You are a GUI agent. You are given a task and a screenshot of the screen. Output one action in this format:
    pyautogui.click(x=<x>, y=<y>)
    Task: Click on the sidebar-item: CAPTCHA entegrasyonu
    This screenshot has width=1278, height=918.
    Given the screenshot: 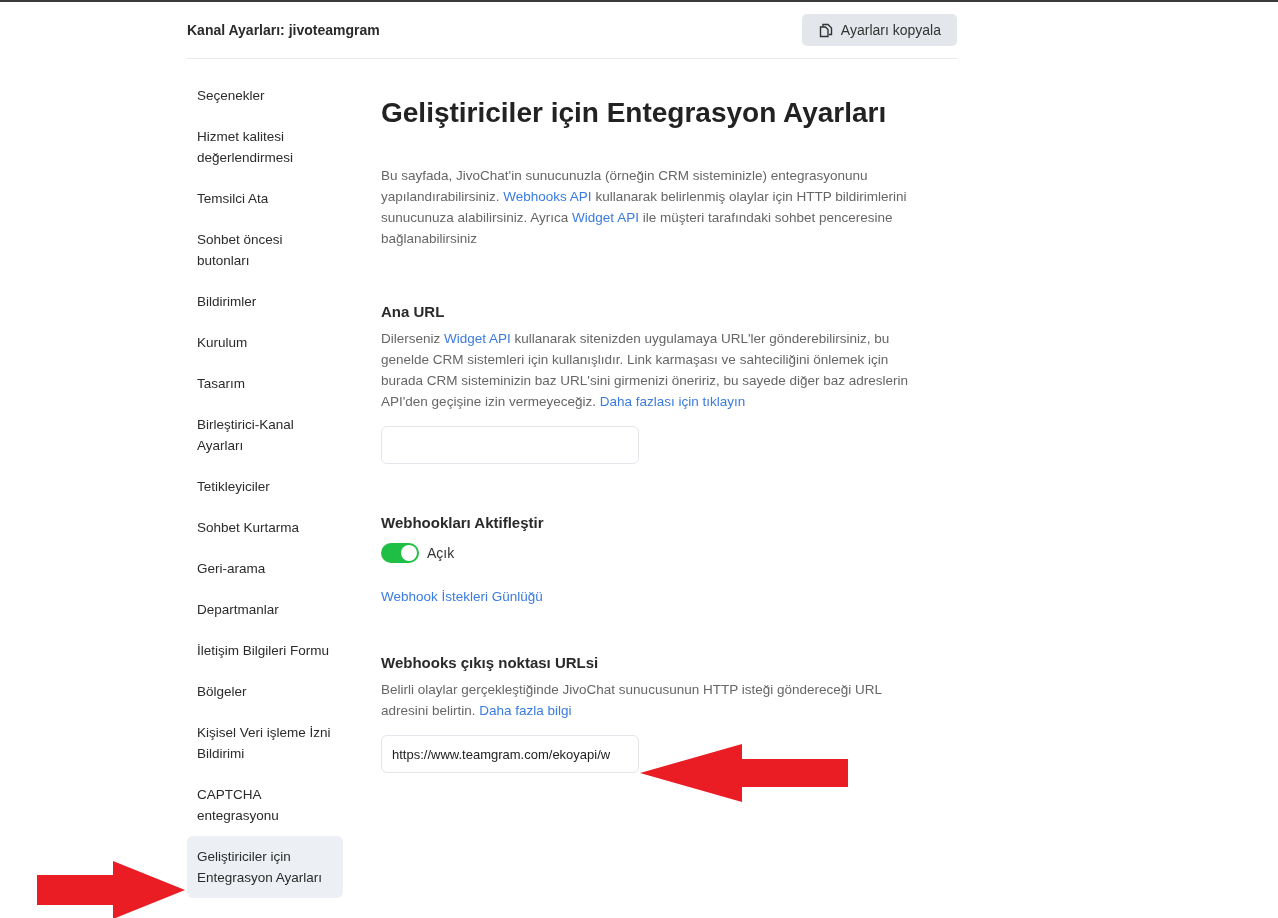 What is the action you would take?
    pyautogui.click(x=265, y=805)
    